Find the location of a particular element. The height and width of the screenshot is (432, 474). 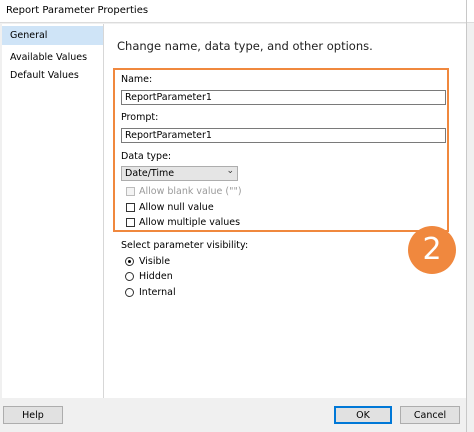

internal-radio-label: Internal is located at coordinates (157, 292).